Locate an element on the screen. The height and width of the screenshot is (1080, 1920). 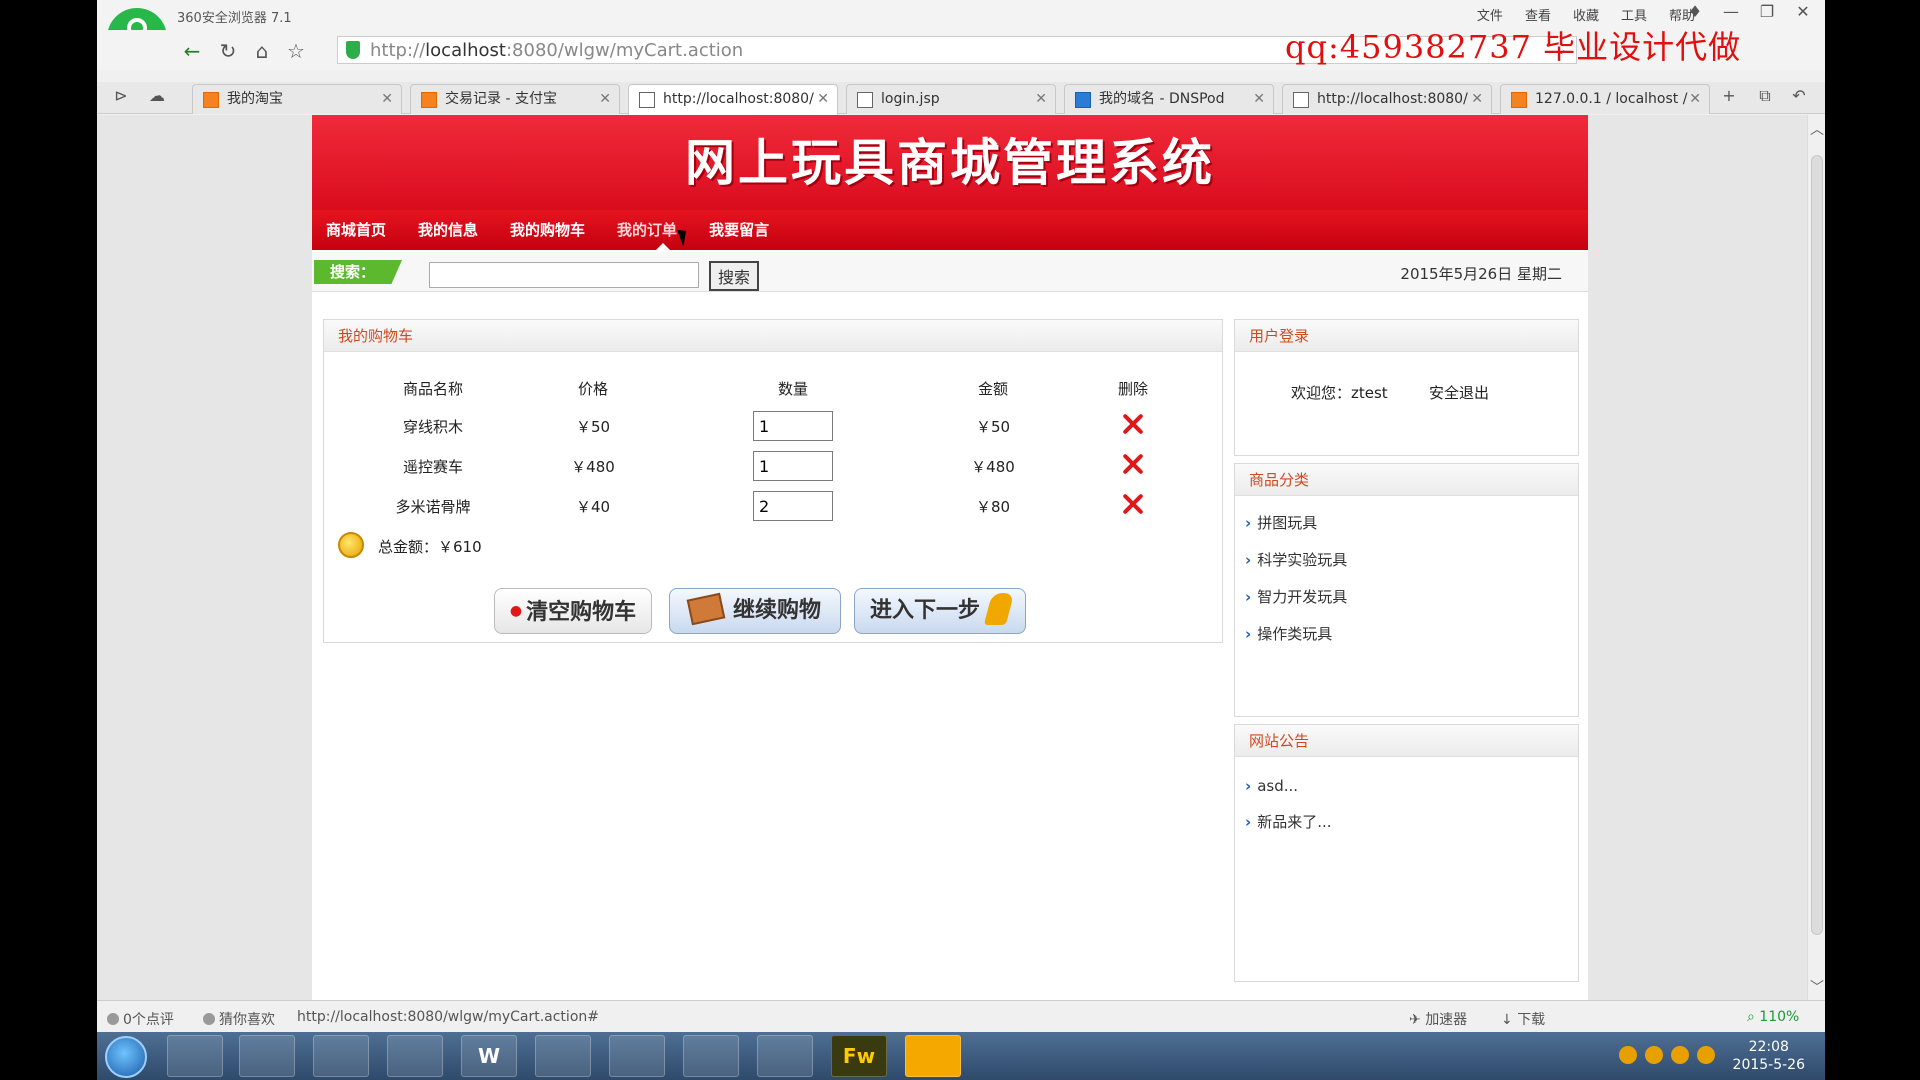
notes-app-icon is located at coordinates (785, 1056).